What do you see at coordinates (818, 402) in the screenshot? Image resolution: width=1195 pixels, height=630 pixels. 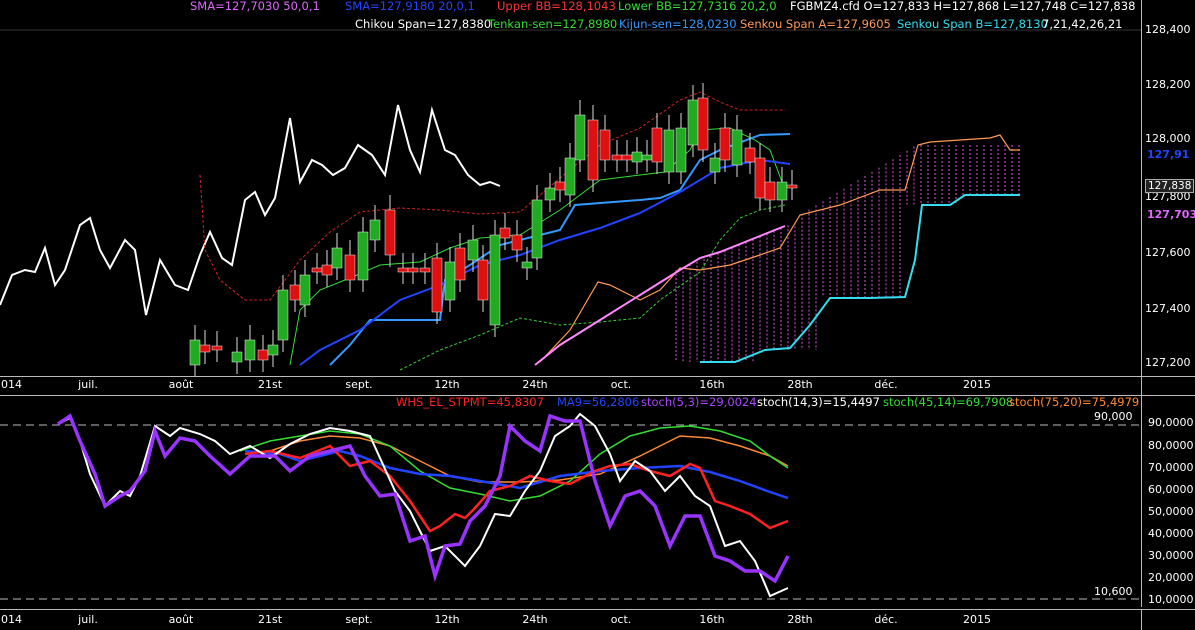 I see `legend-stoch-14-3: stoch(14,3)=15,4497` at bounding box center [818, 402].